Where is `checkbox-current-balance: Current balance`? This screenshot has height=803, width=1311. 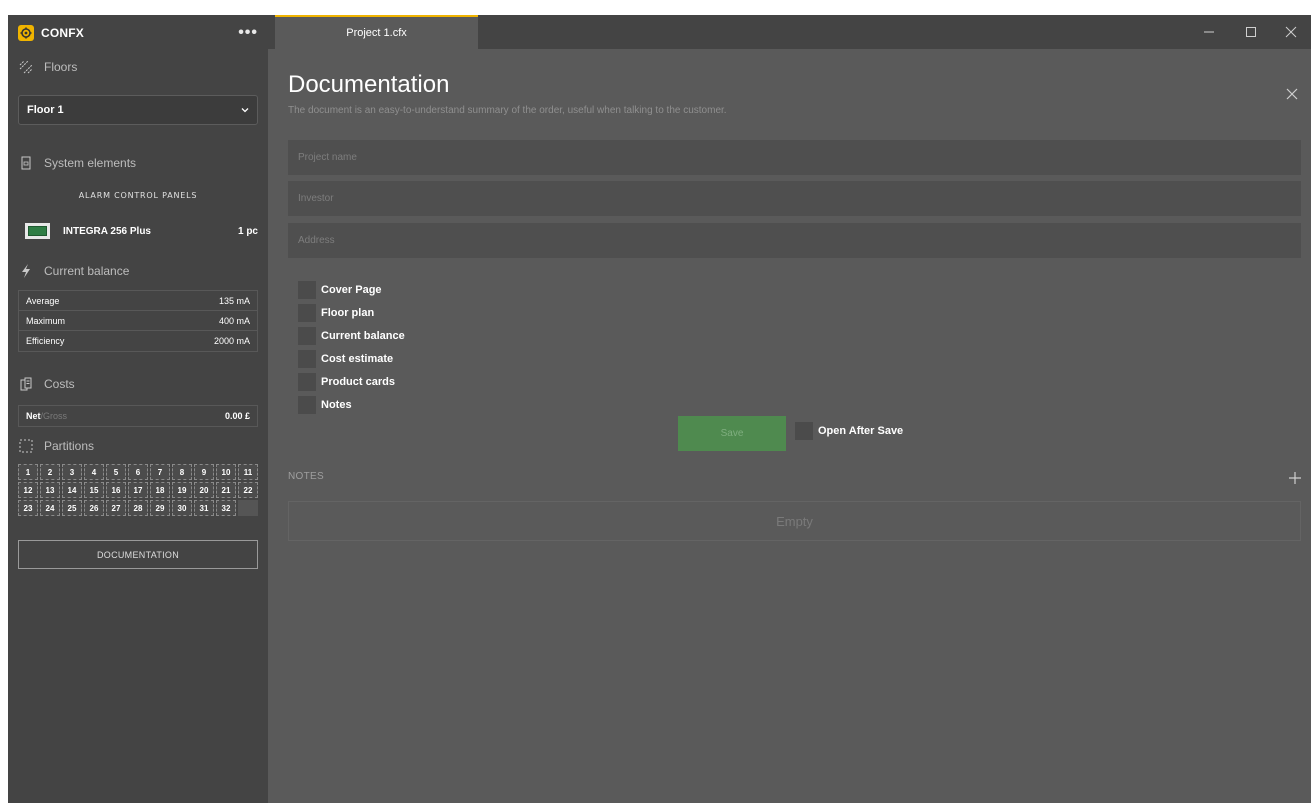 checkbox-current-balance: Current balance is located at coordinates (351, 335).